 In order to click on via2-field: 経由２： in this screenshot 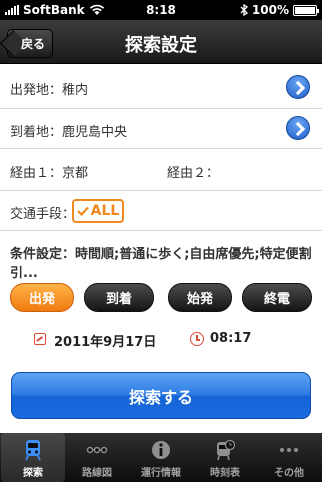, I will do `click(193, 171)`.